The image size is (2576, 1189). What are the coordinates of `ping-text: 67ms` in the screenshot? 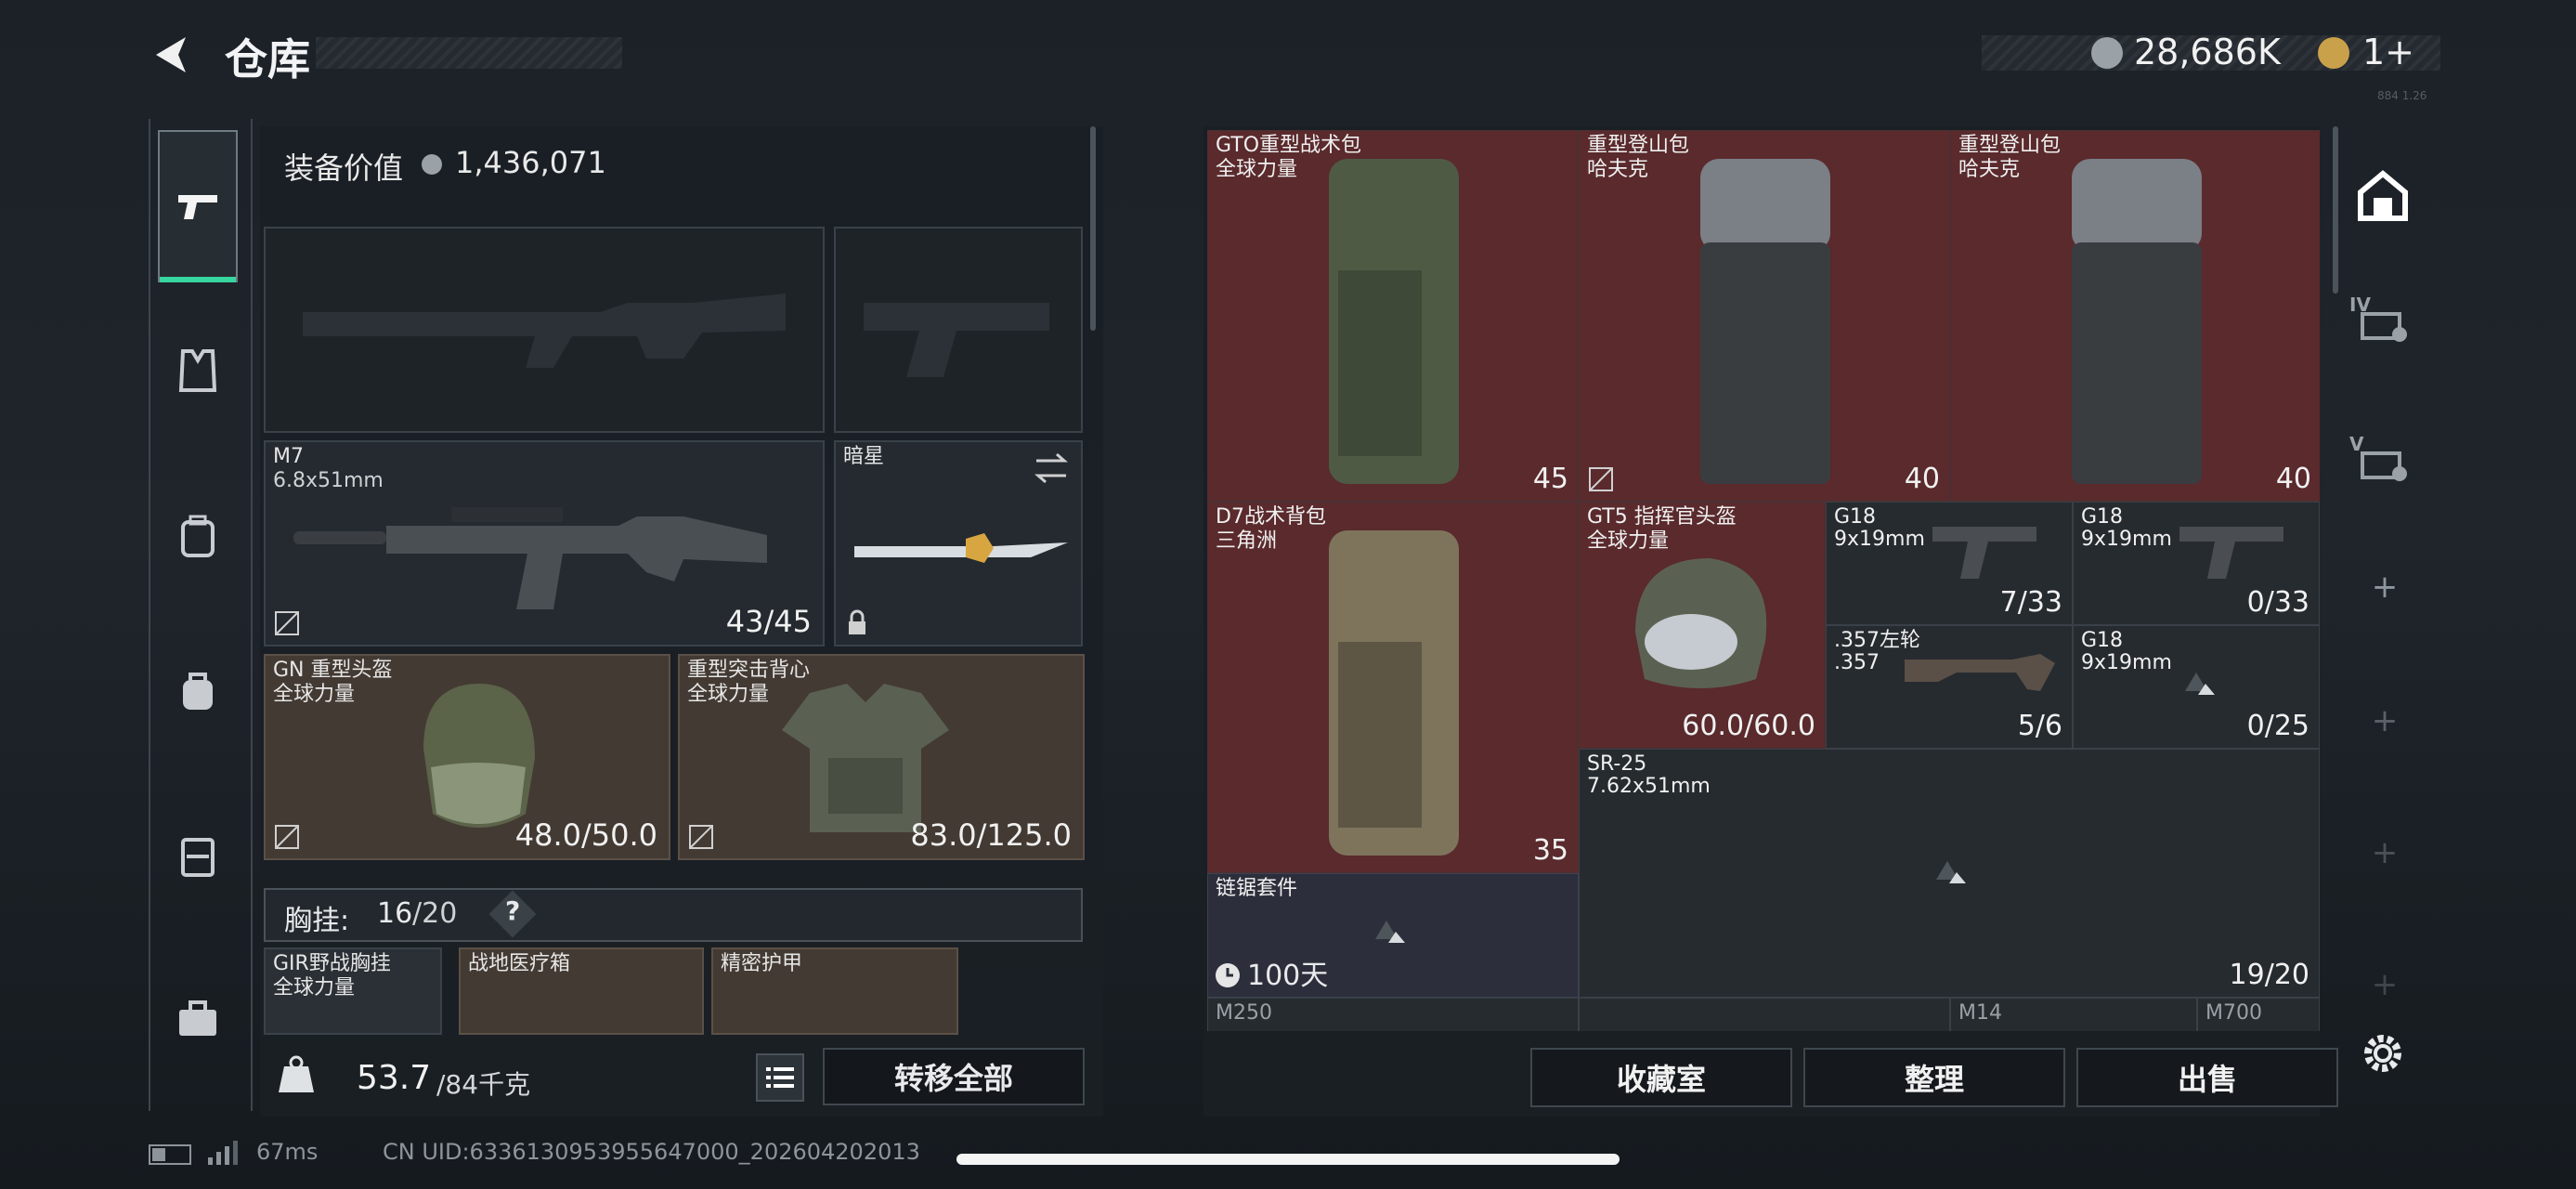 It's located at (288, 1152).